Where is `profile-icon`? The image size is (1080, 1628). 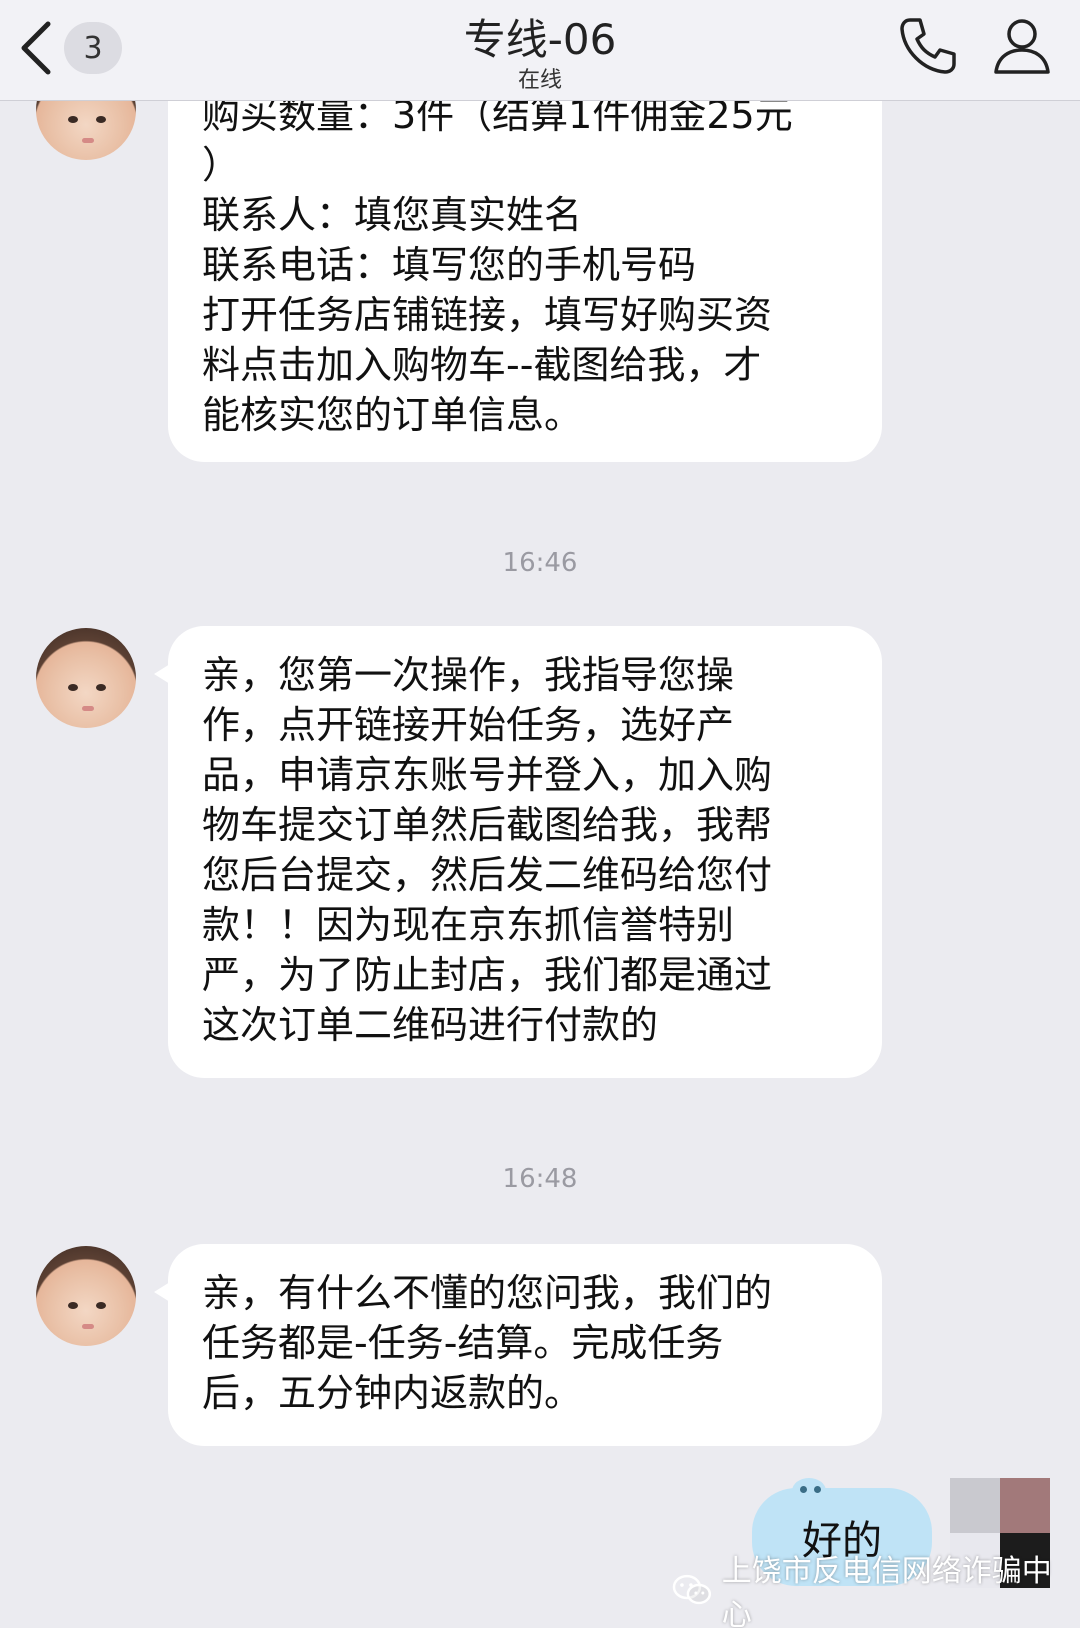 profile-icon is located at coordinates (1022, 46).